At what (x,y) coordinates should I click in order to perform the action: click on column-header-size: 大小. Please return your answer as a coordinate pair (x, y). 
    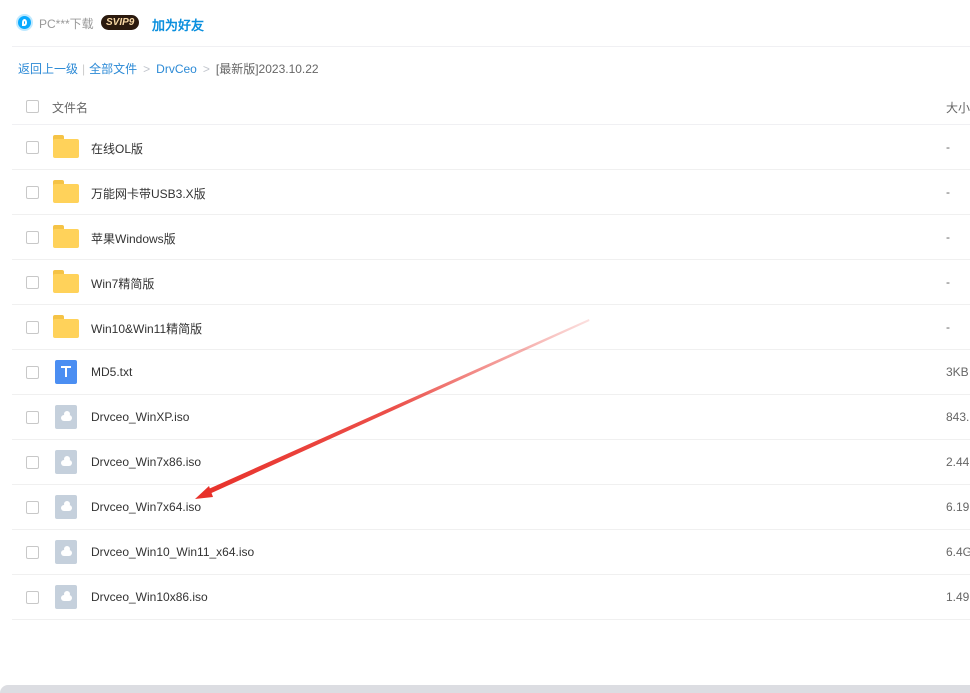
    Looking at the image, I should click on (958, 107).